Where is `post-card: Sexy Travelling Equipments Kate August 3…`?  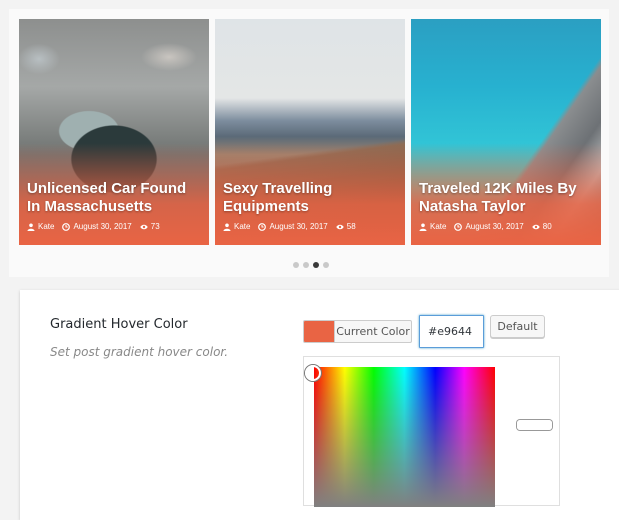
post-card: Sexy Travelling Equipments Kate August 3… is located at coordinates (310, 132).